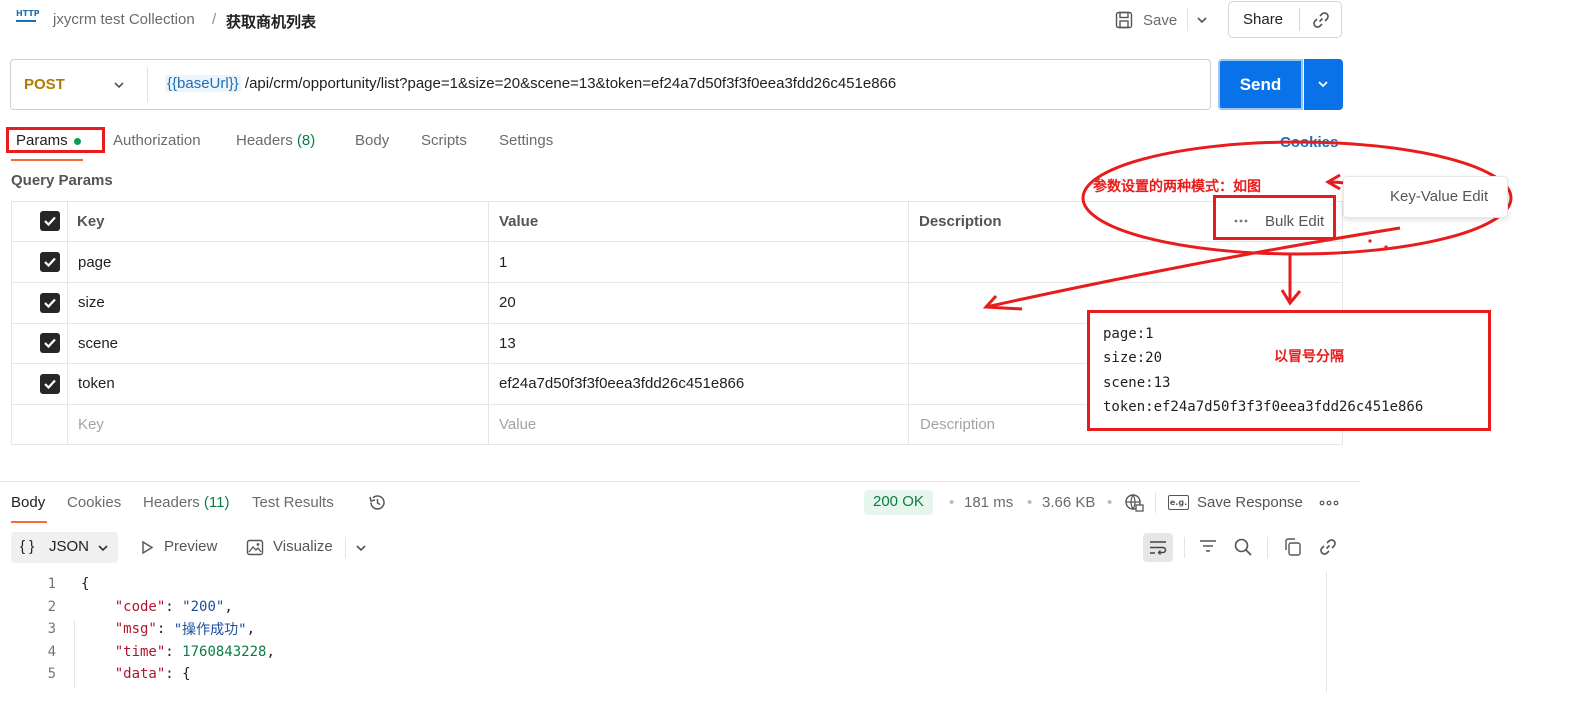 Image resolution: width=1583 pixels, height=717 pixels. I want to click on code-token: "msg", so click(135, 629).